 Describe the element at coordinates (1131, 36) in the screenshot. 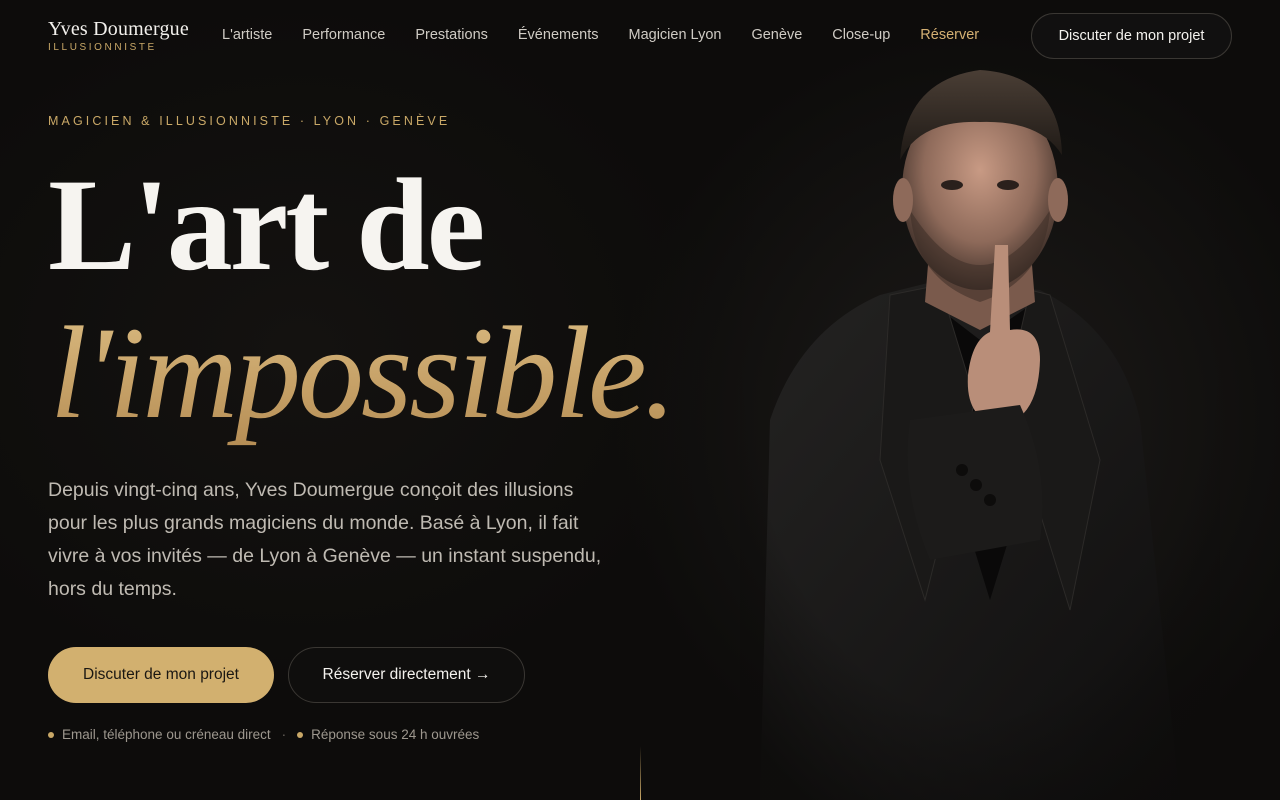

I see `header-contact-button: Discuter de mon projet` at that location.